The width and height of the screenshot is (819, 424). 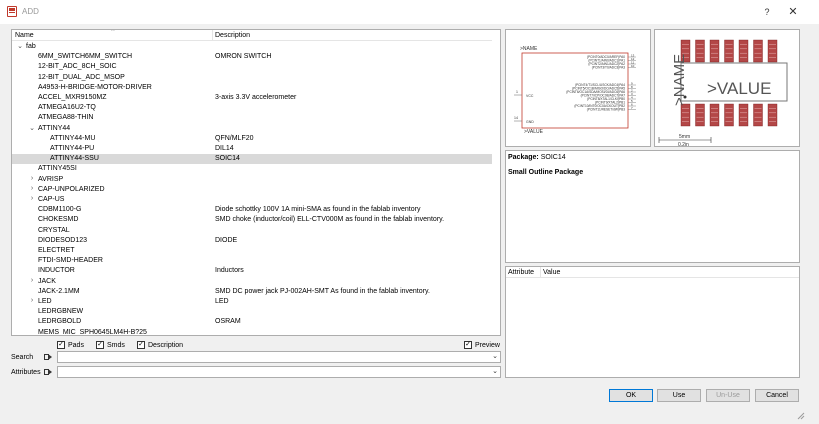 What do you see at coordinates (495, 371) in the screenshot?
I see `attributes-dropdown-icon: ⌄` at bounding box center [495, 371].